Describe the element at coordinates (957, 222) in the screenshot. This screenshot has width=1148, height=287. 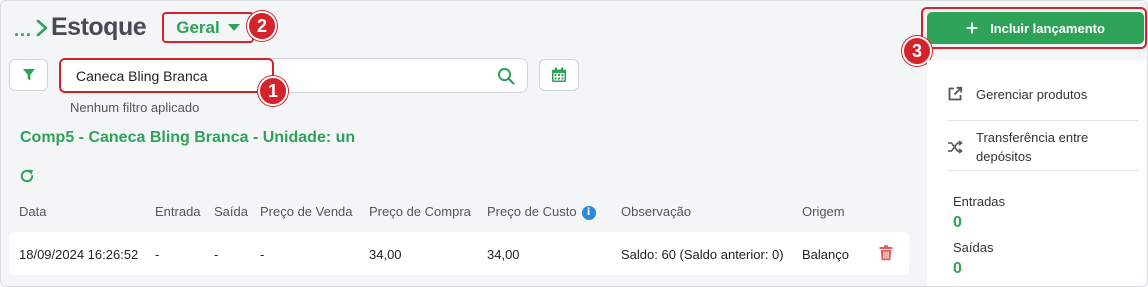
I see `entradas-value: 0` at that location.